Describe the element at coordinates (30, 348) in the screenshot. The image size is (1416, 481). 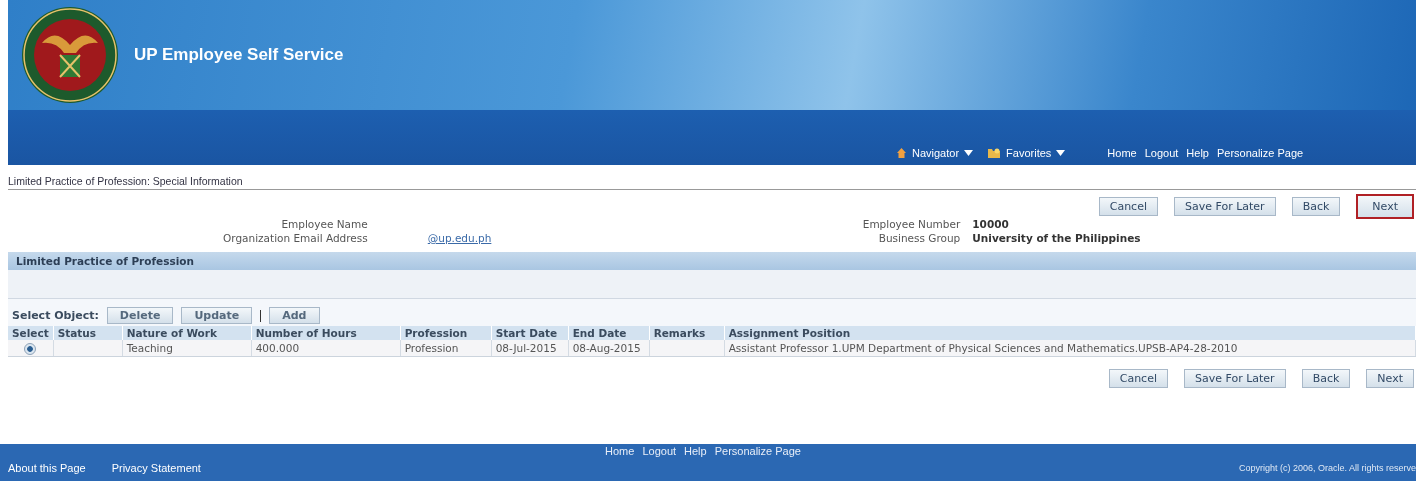
I see `radio-button` at that location.